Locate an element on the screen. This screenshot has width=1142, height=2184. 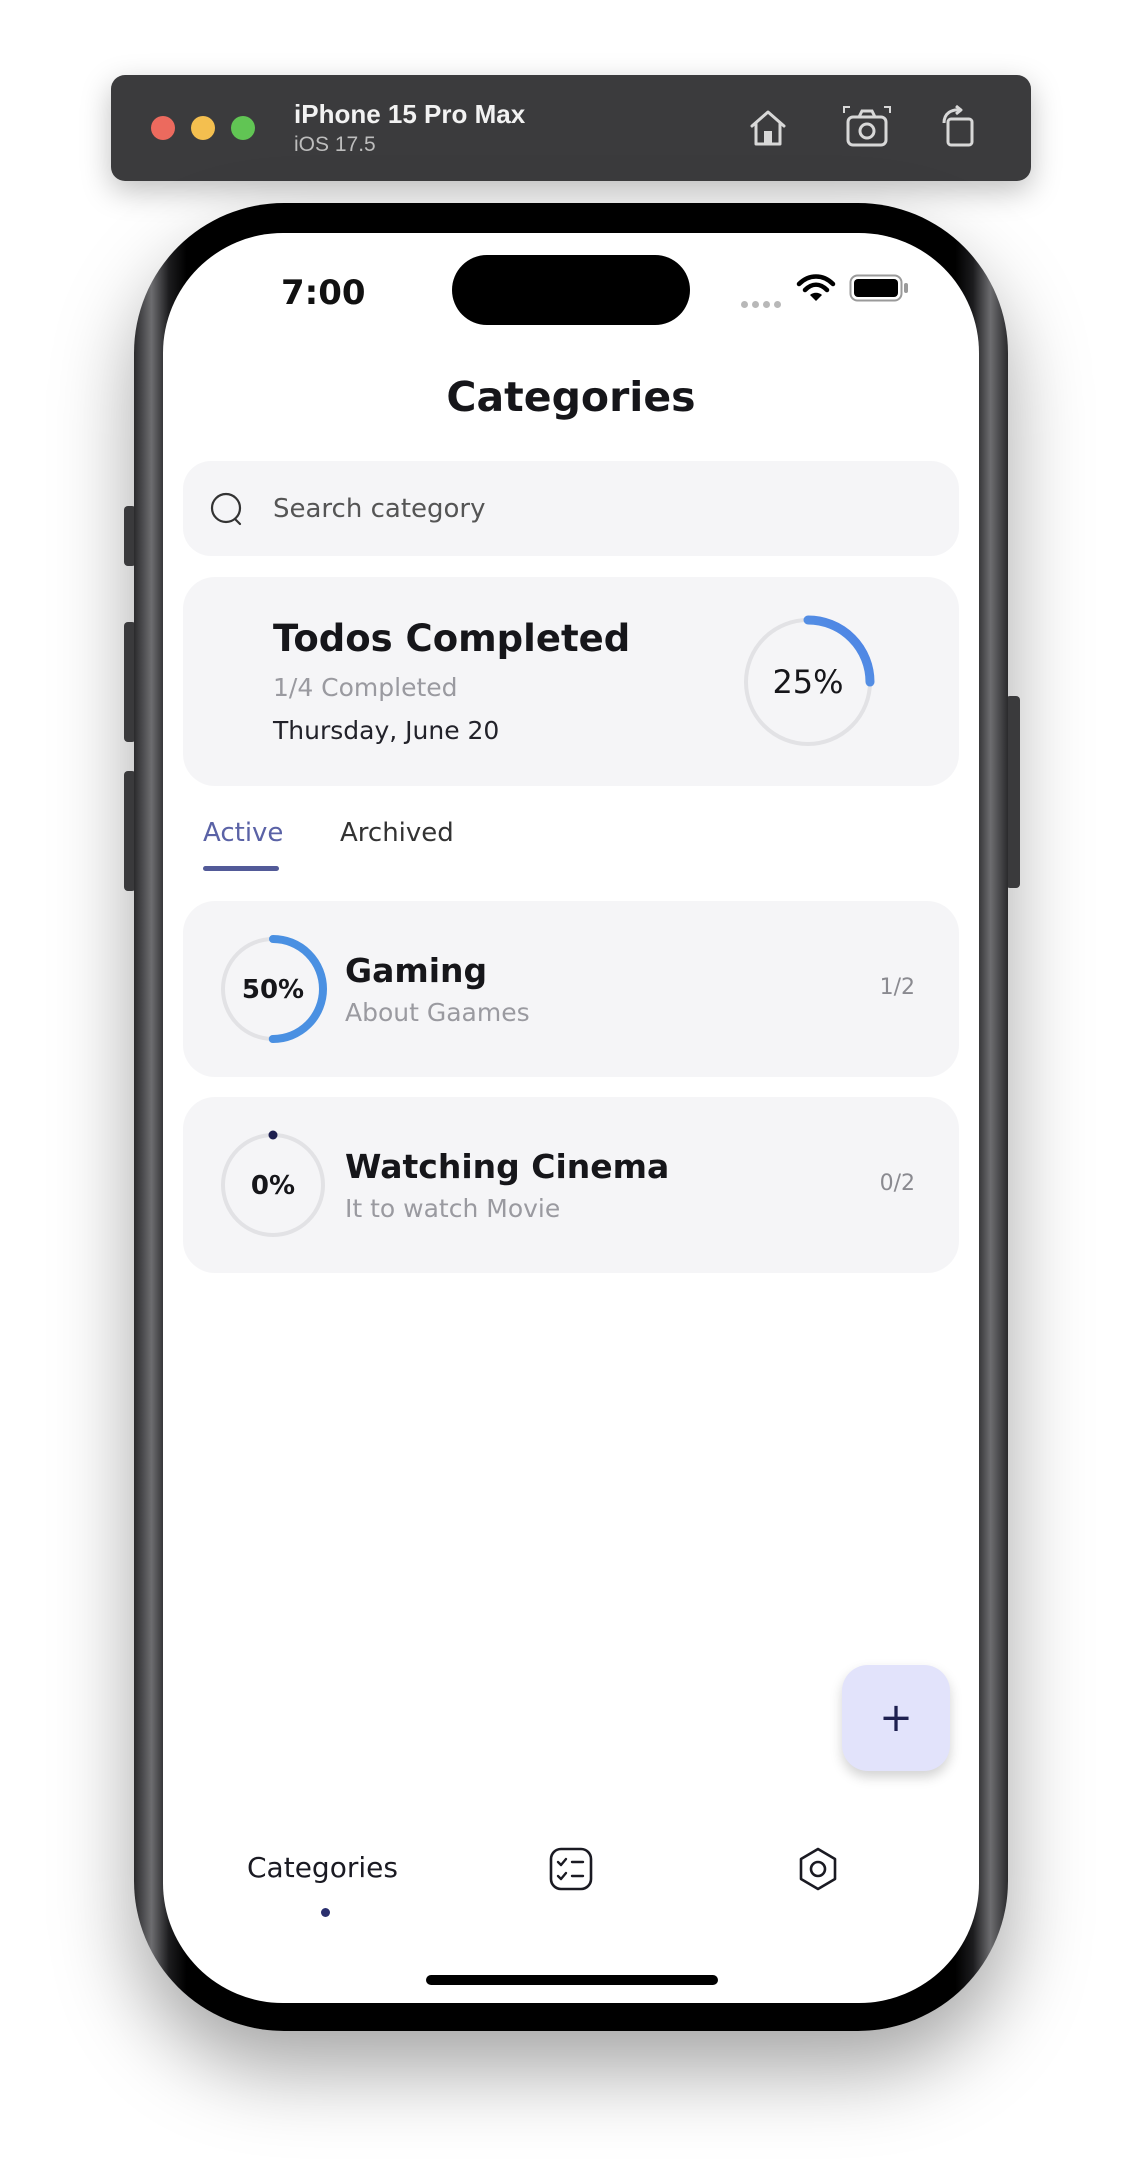
page-title: Categories is located at coordinates (571, 397).